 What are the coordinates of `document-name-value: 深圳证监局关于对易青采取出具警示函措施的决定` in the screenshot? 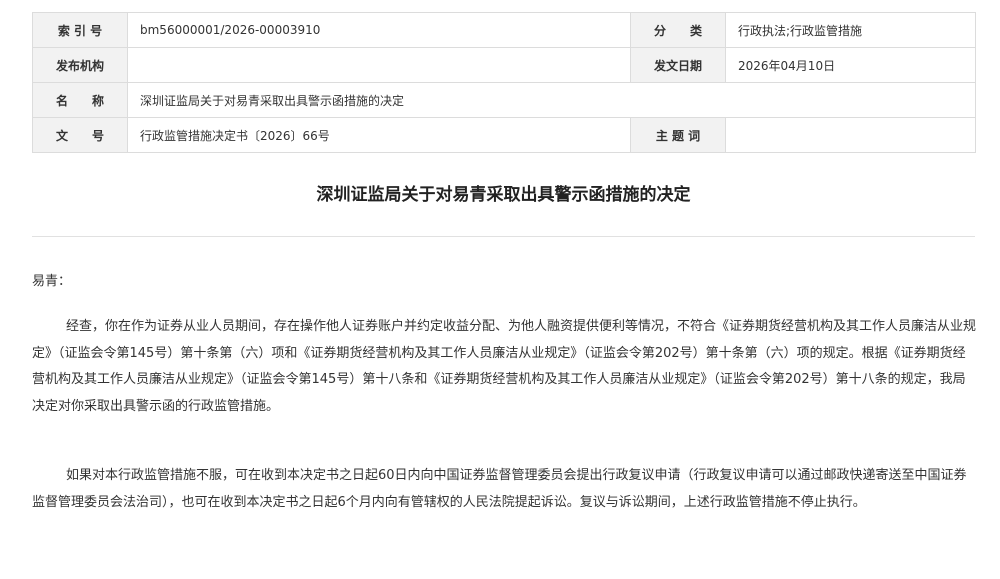 It's located at (551, 100).